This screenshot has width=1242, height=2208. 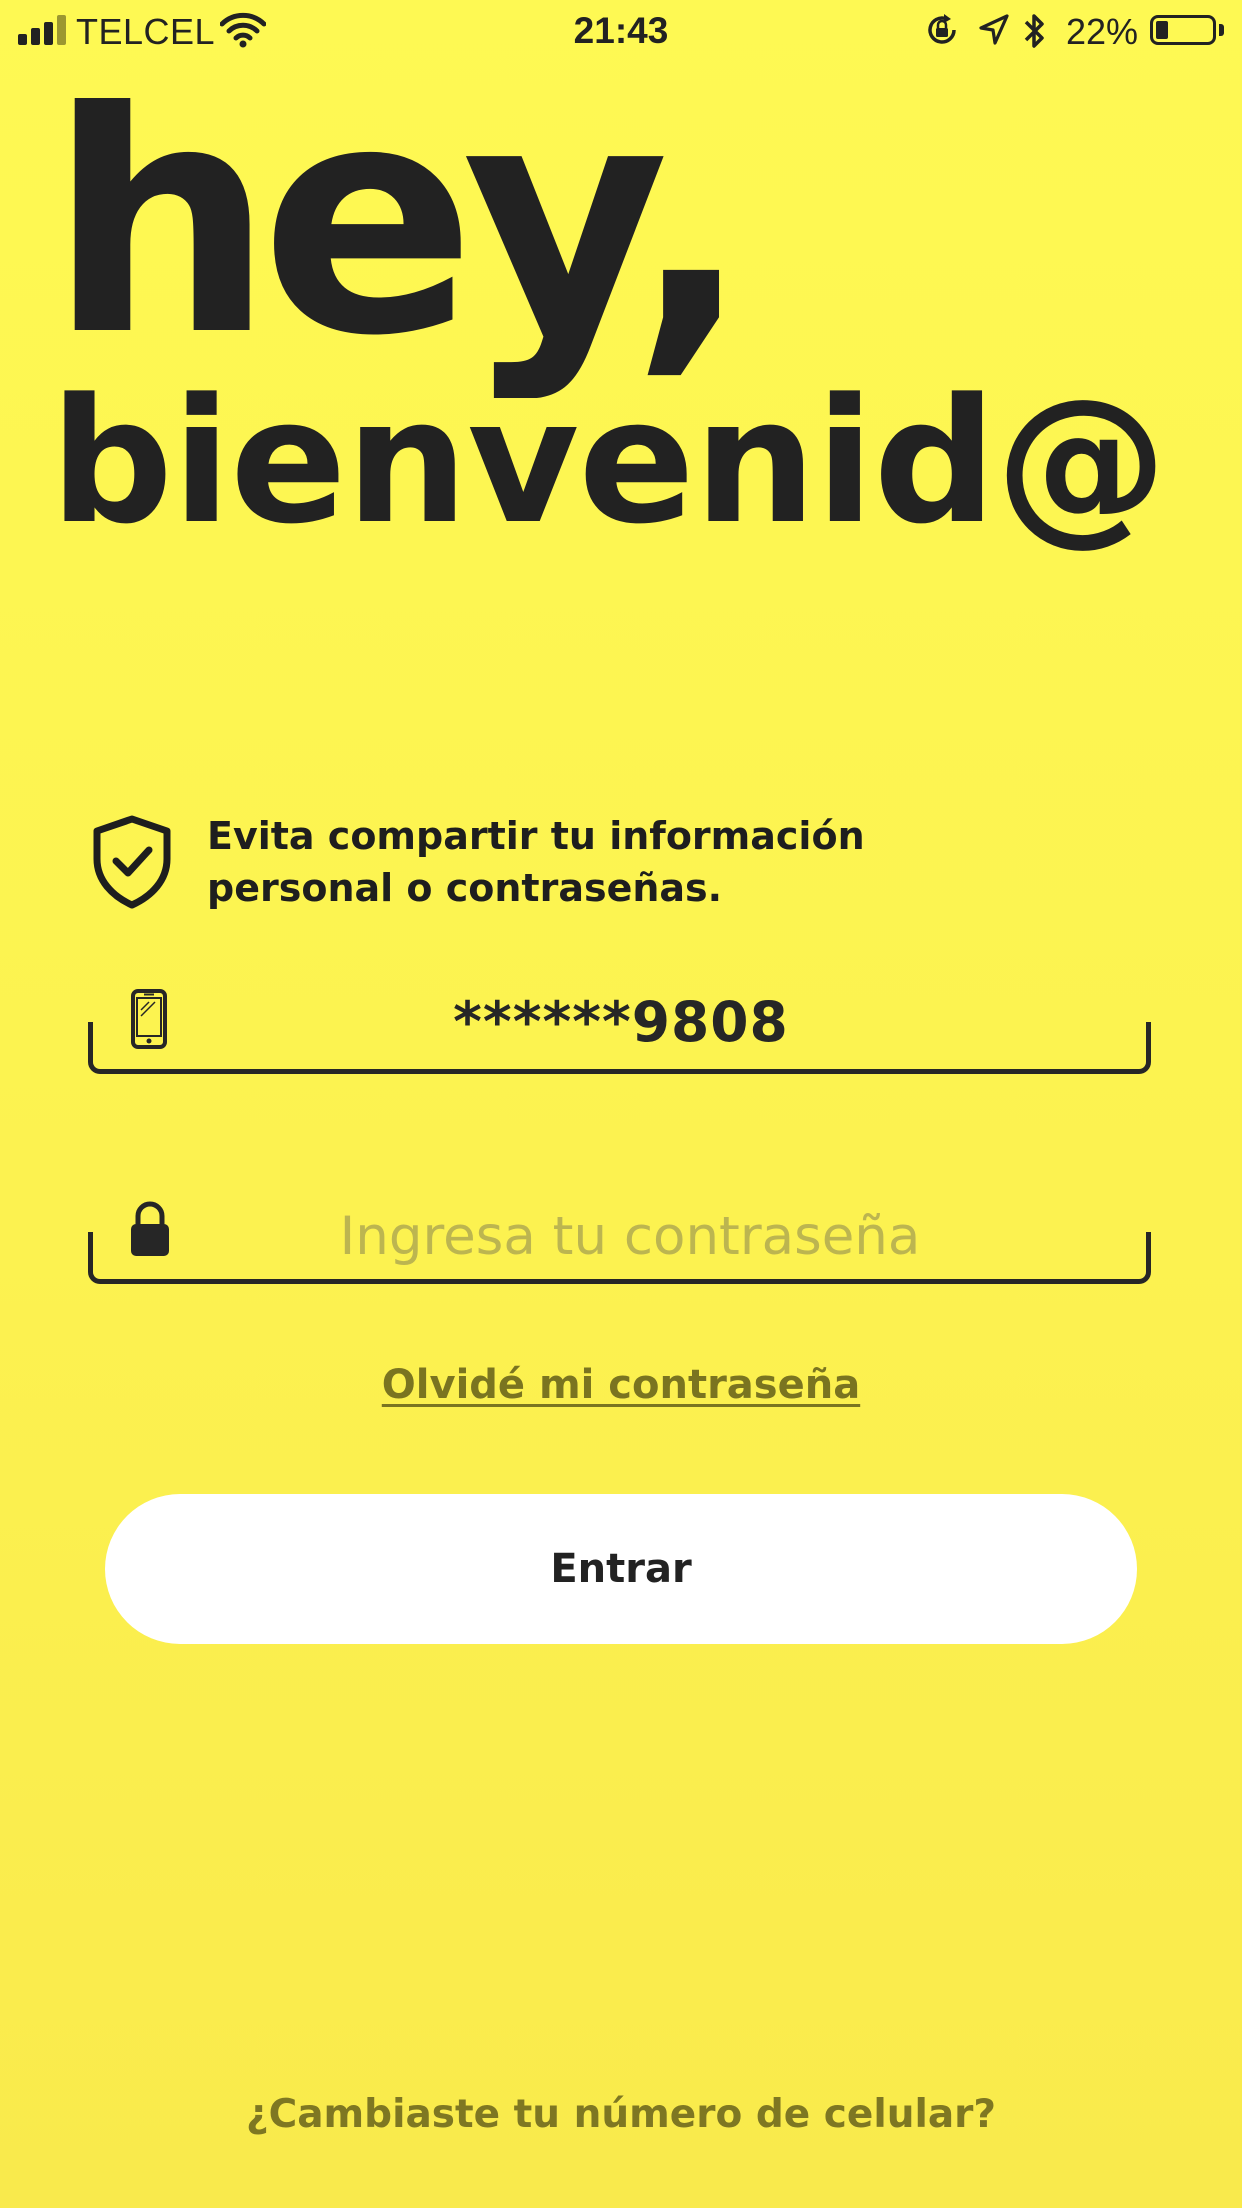 I want to click on location-icon, so click(x=994, y=29).